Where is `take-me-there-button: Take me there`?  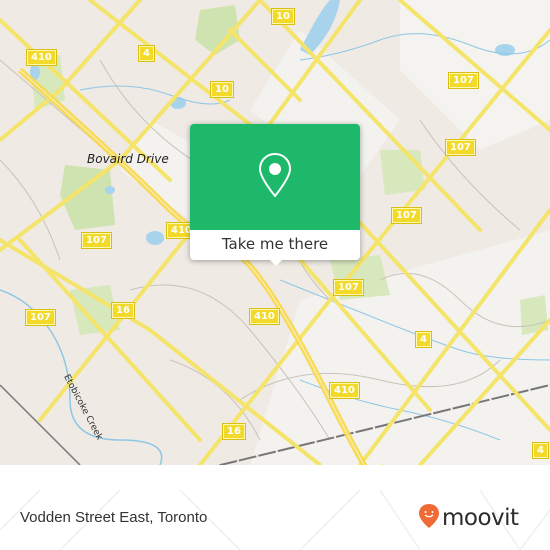 take-me-there-button: Take me there is located at coordinates (275, 245).